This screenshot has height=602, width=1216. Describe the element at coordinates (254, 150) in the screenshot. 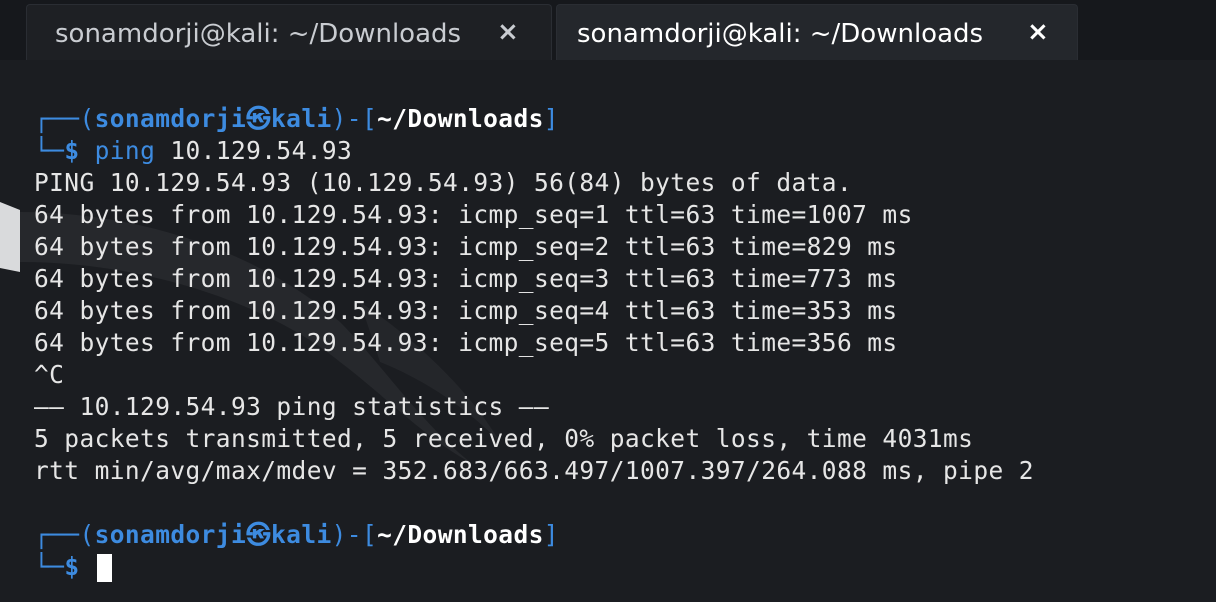

I see `command-args: 10.129.54.93` at that location.